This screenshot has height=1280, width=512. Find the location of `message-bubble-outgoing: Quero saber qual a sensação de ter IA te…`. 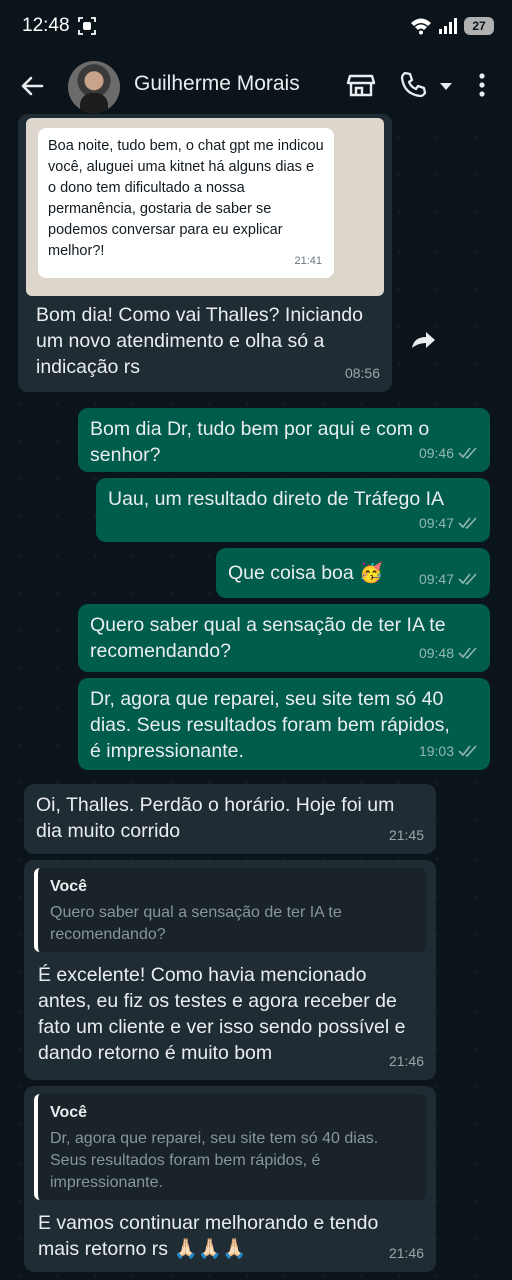

message-bubble-outgoing: Quero saber qual a sensação de ter IA te… is located at coordinates (284, 638).